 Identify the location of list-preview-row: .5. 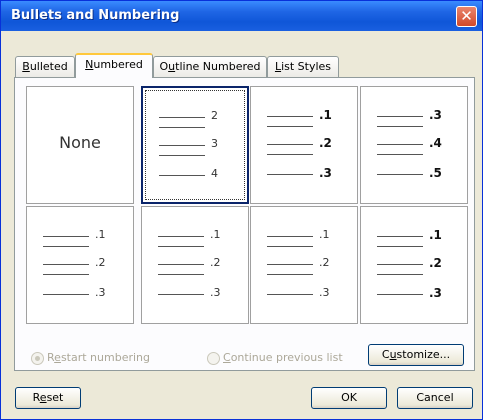
(414, 175).